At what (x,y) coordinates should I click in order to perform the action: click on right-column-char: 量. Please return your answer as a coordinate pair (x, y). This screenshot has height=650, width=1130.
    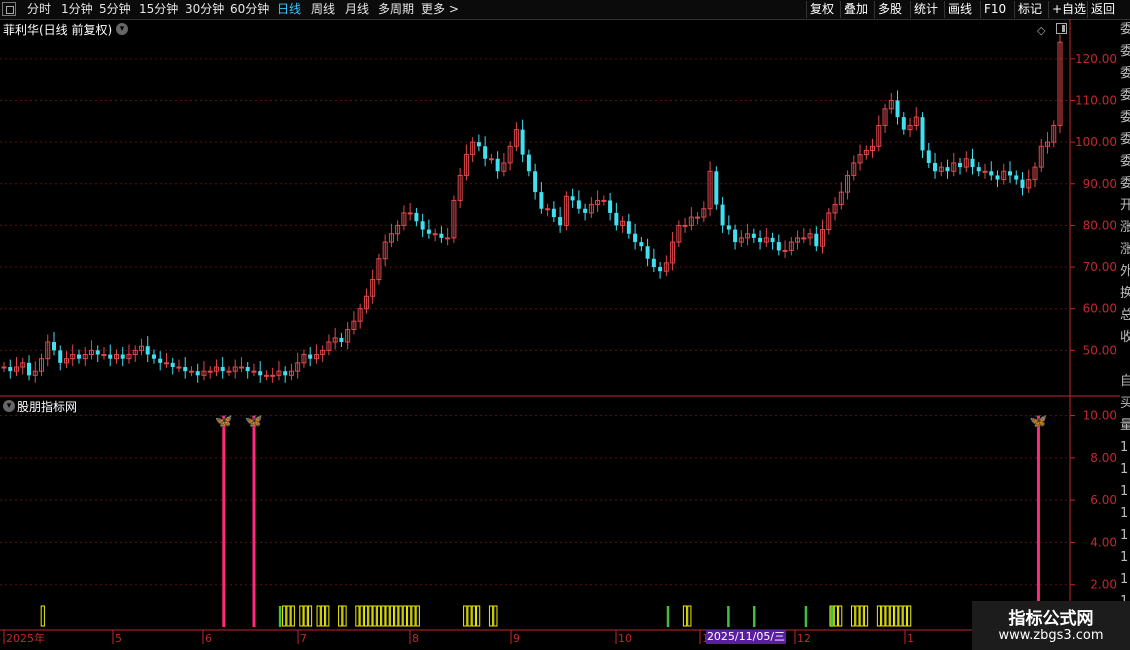
    Looking at the image, I should click on (1125, 425).